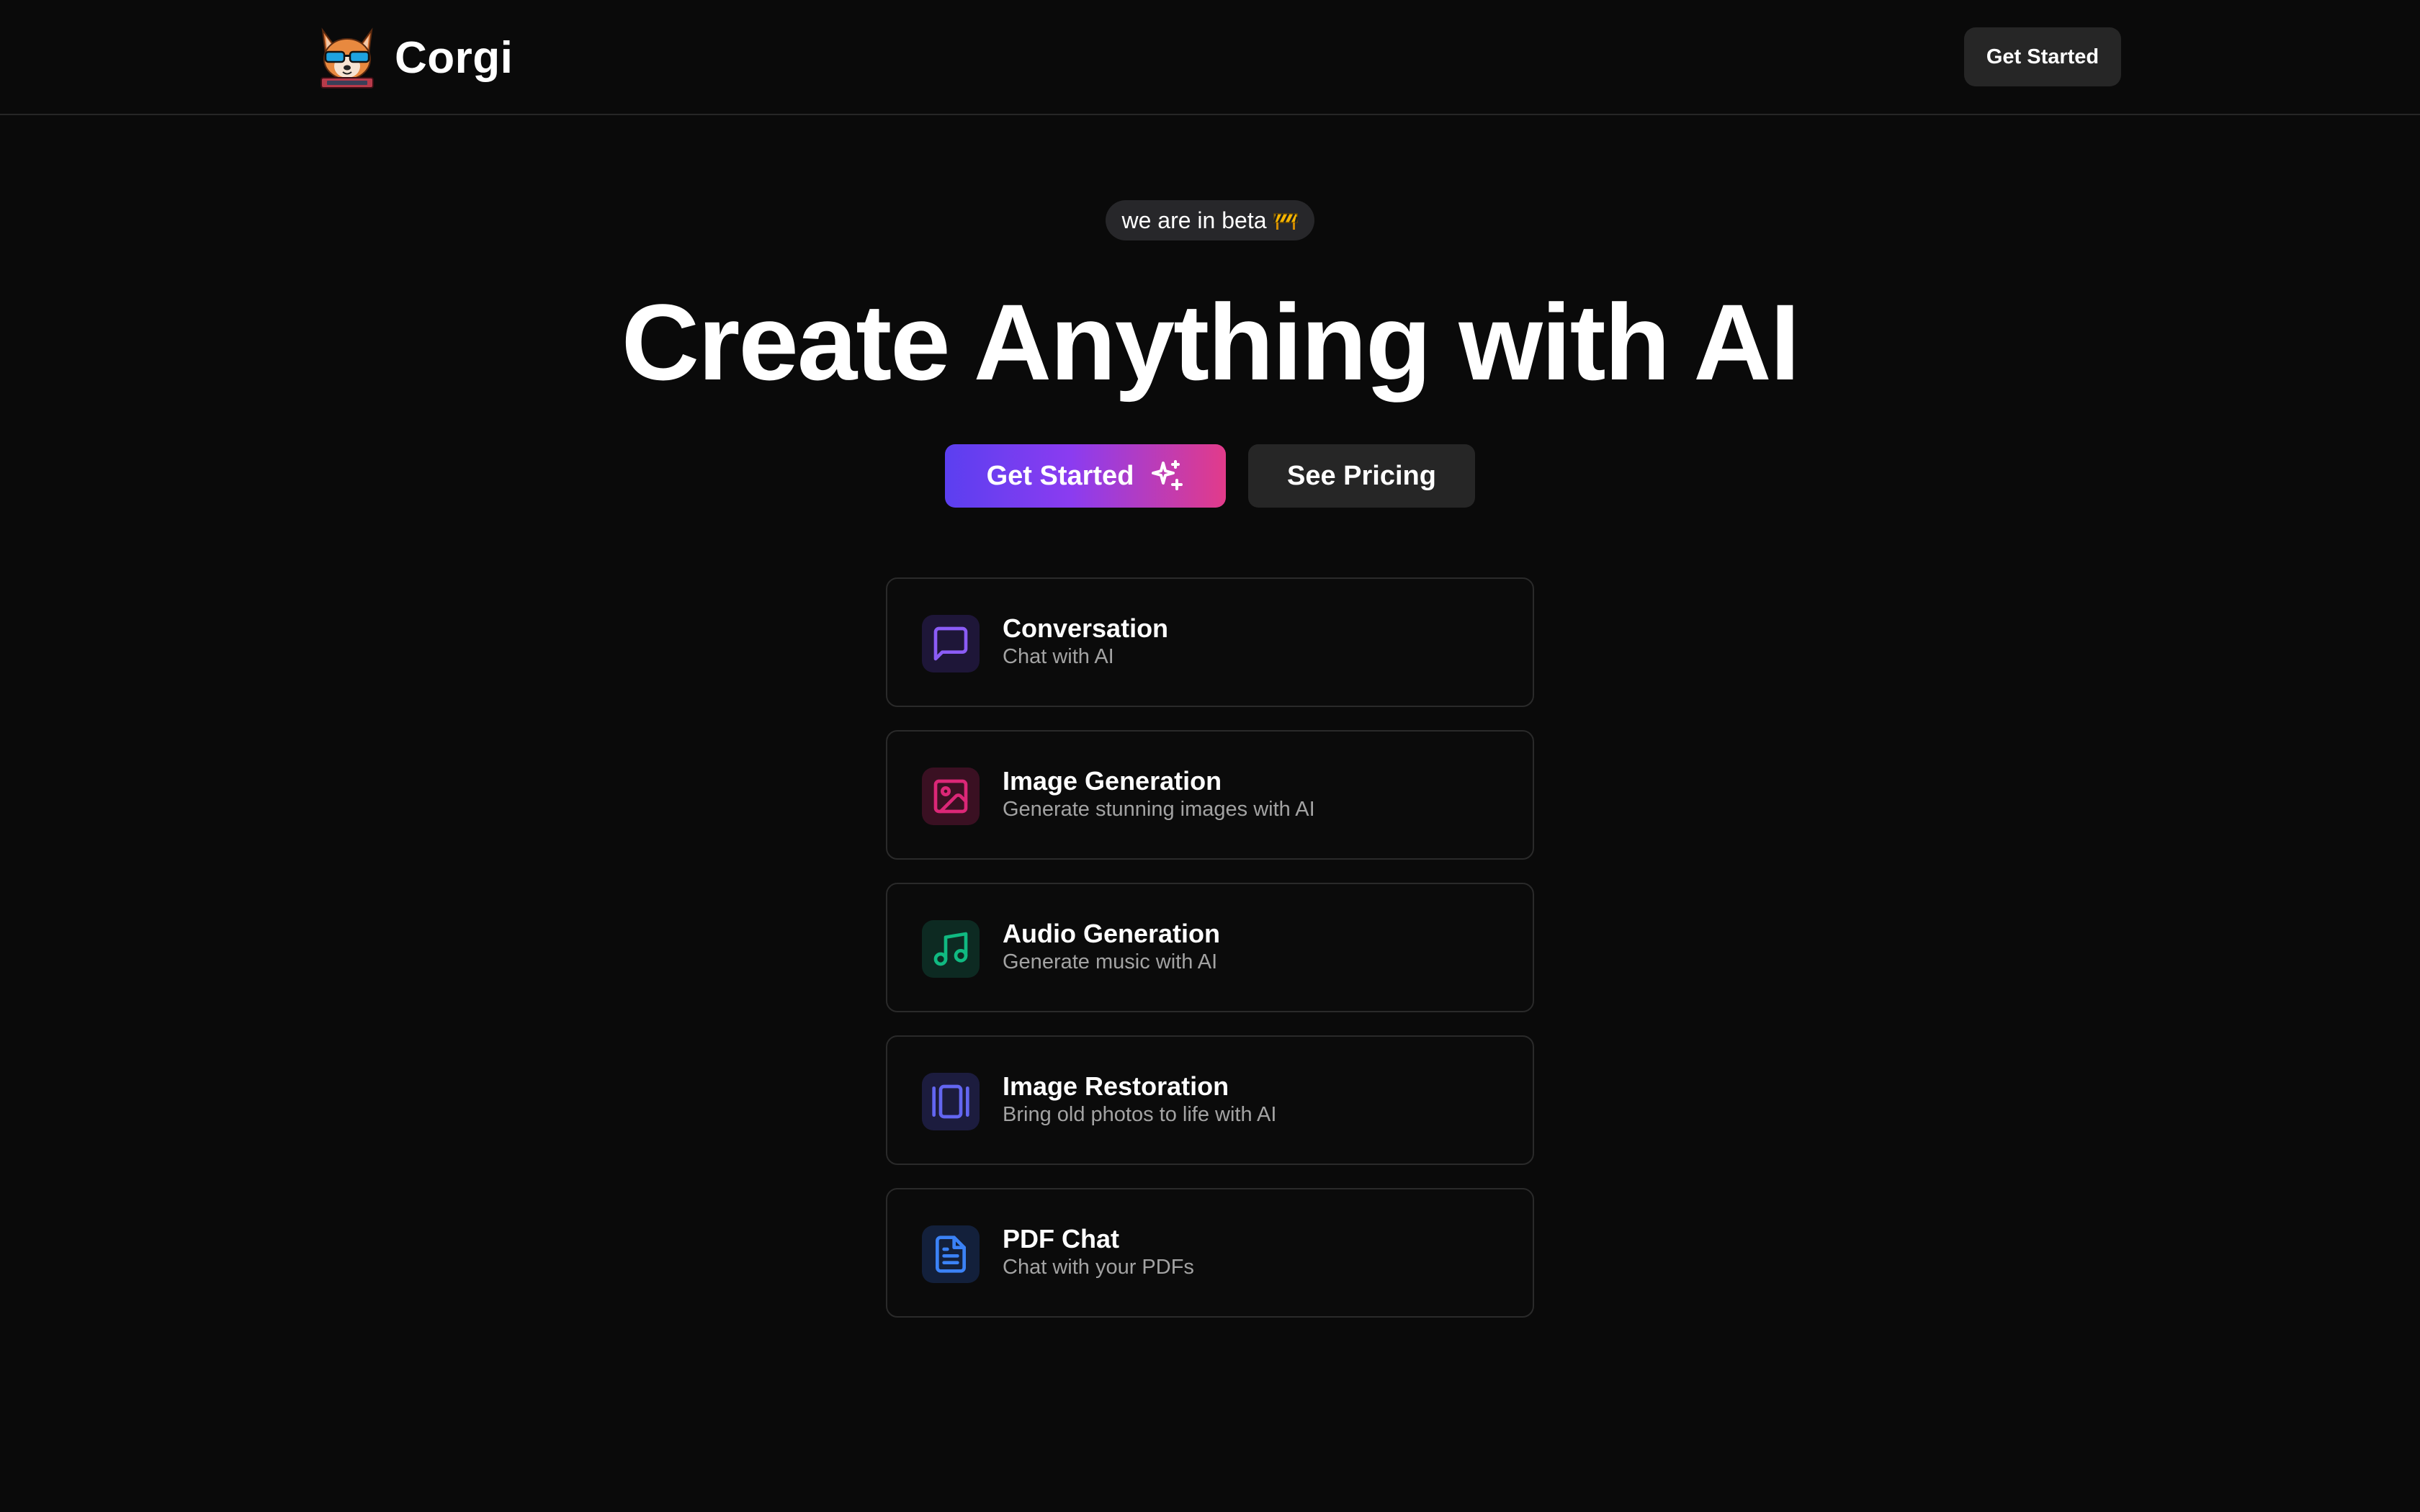 Image resolution: width=2420 pixels, height=1512 pixels. I want to click on gallery-icon, so click(950, 1101).